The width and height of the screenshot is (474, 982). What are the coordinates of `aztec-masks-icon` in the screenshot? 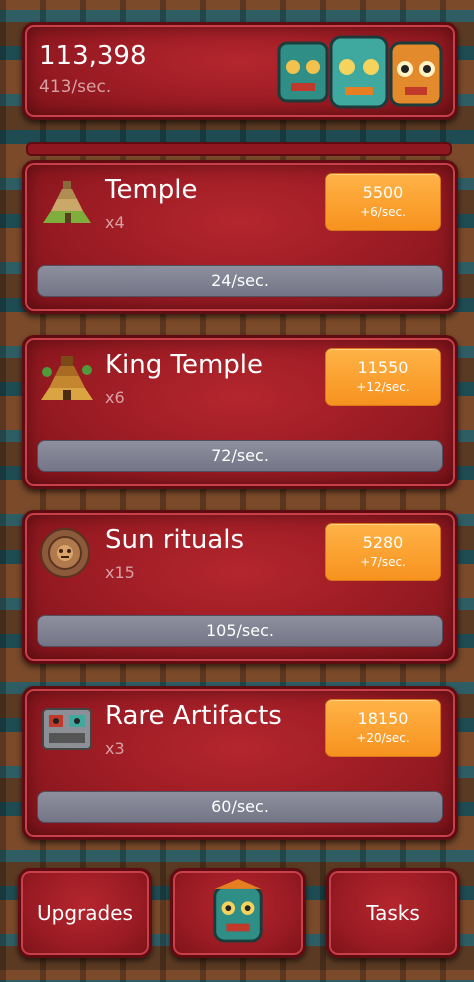 It's located at (360, 72).